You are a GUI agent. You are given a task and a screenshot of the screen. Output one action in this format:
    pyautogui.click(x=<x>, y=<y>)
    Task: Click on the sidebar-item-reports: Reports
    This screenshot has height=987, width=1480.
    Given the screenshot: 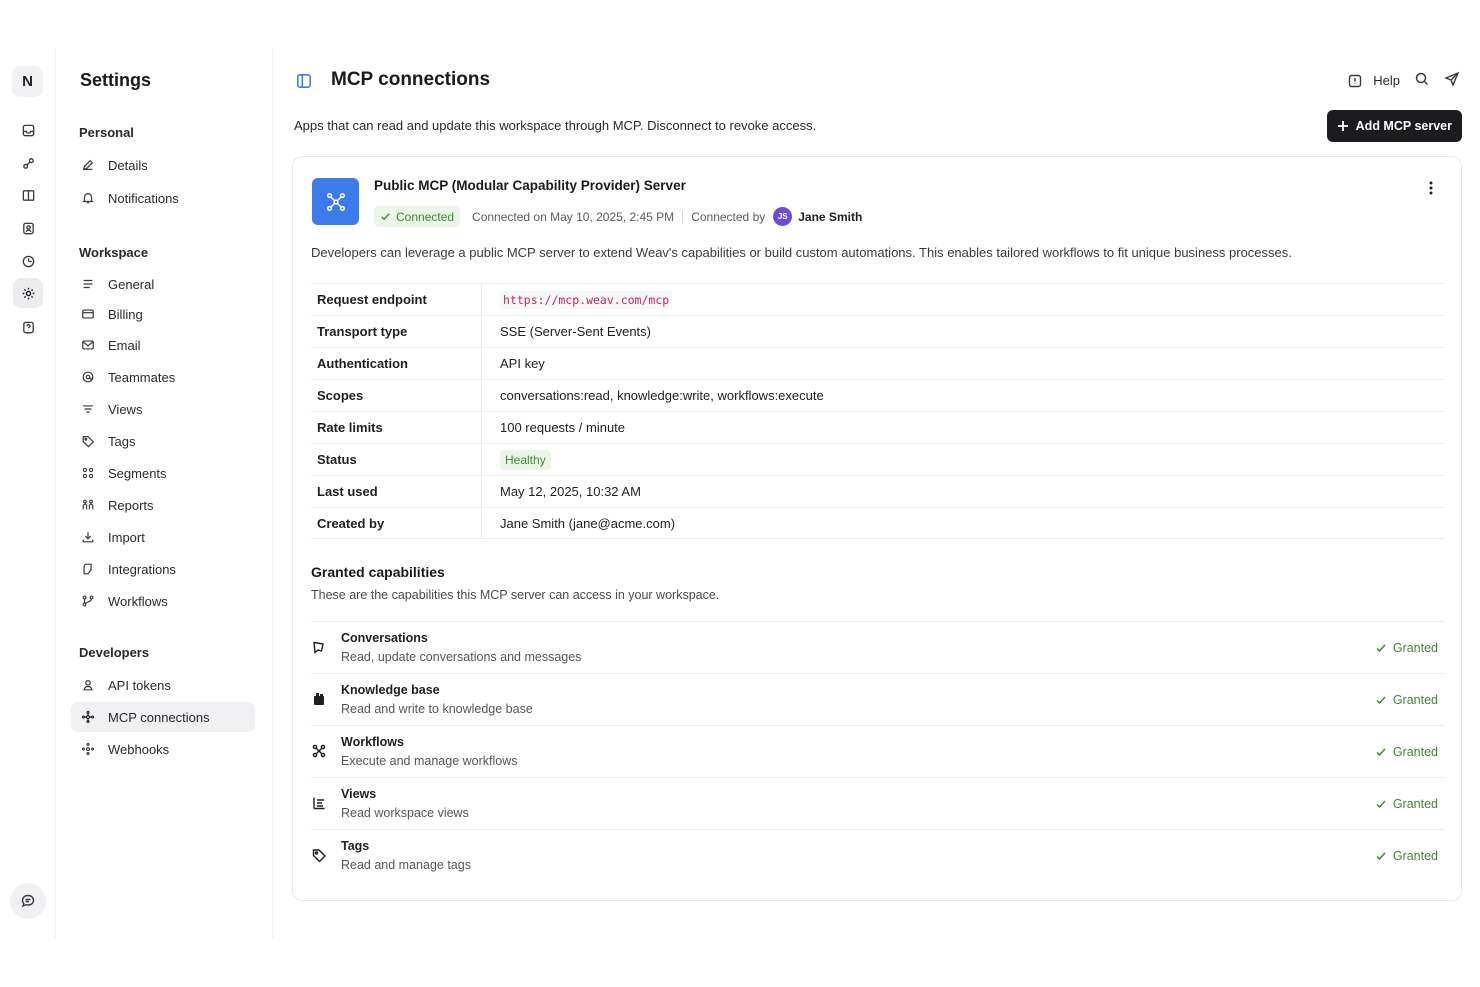 What is the action you would take?
    pyautogui.click(x=163, y=505)
    